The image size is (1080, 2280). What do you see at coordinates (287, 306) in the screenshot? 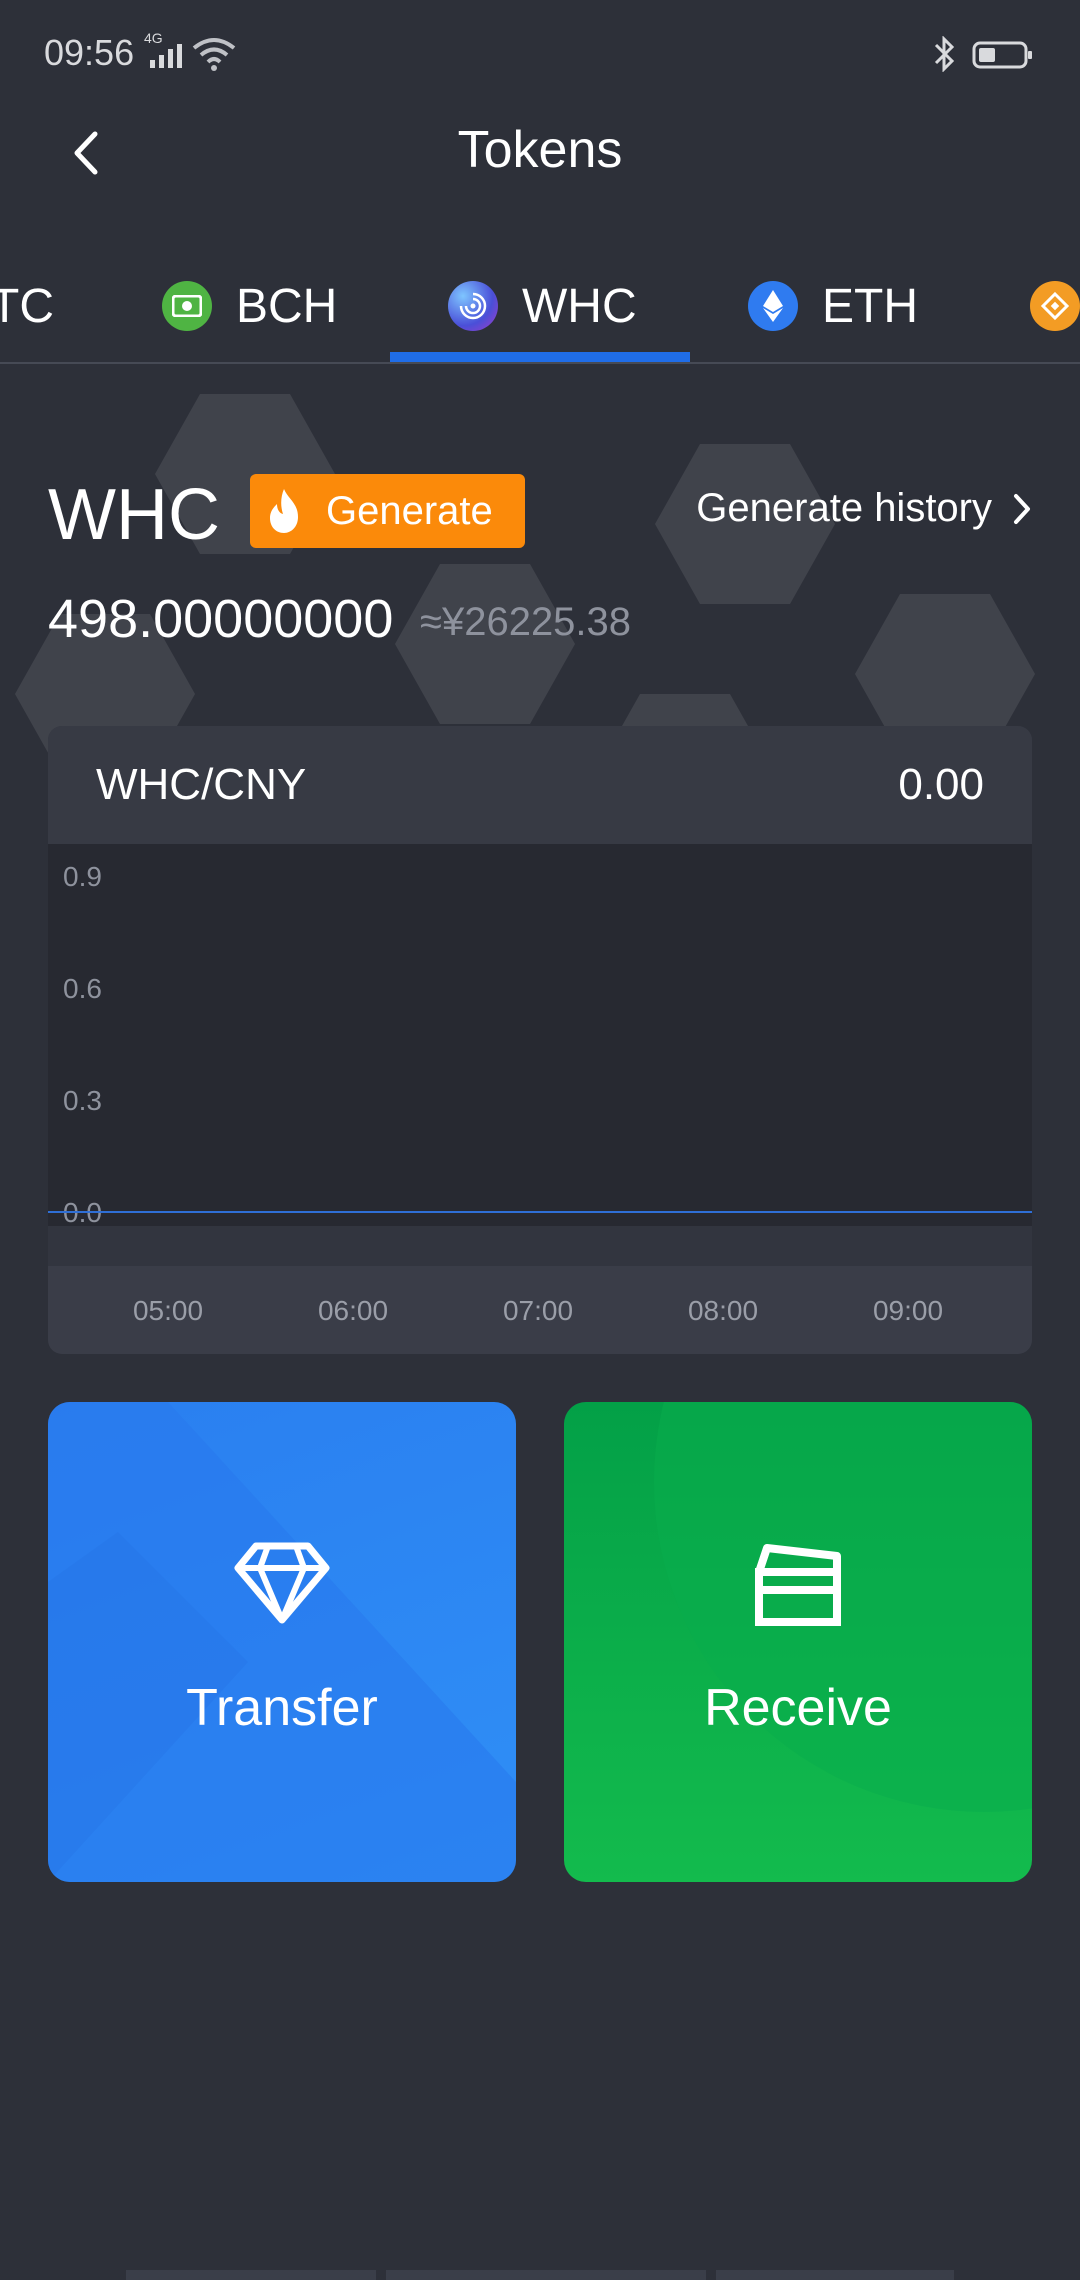
I see `tab-label: BCH` at bounding box center [287, 306].